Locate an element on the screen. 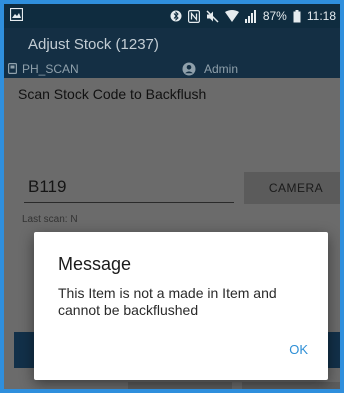 The image size is (344, 393). dialog-title: Message is located at coordinates (95, 264).